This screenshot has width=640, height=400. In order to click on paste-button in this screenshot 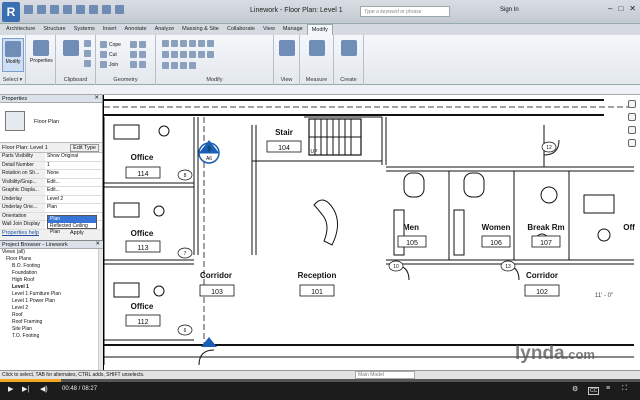, I will do `click(71, 55)`.